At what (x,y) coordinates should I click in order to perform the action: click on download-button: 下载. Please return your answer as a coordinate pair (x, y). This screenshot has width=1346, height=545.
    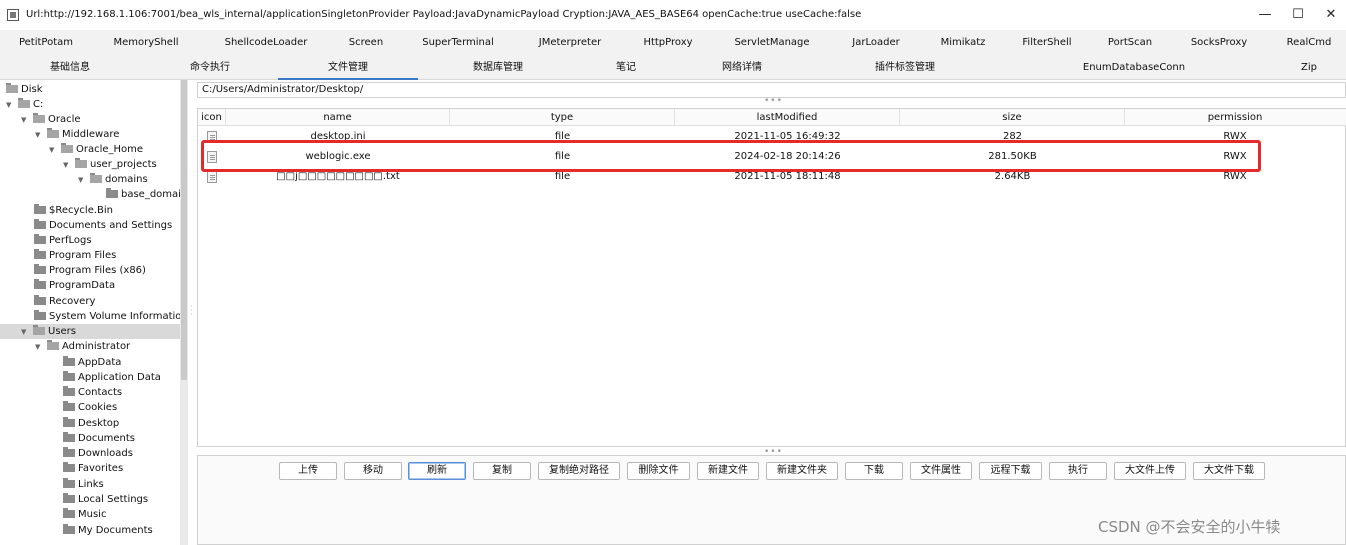
    Looking at the image, I should click on (874, 471).